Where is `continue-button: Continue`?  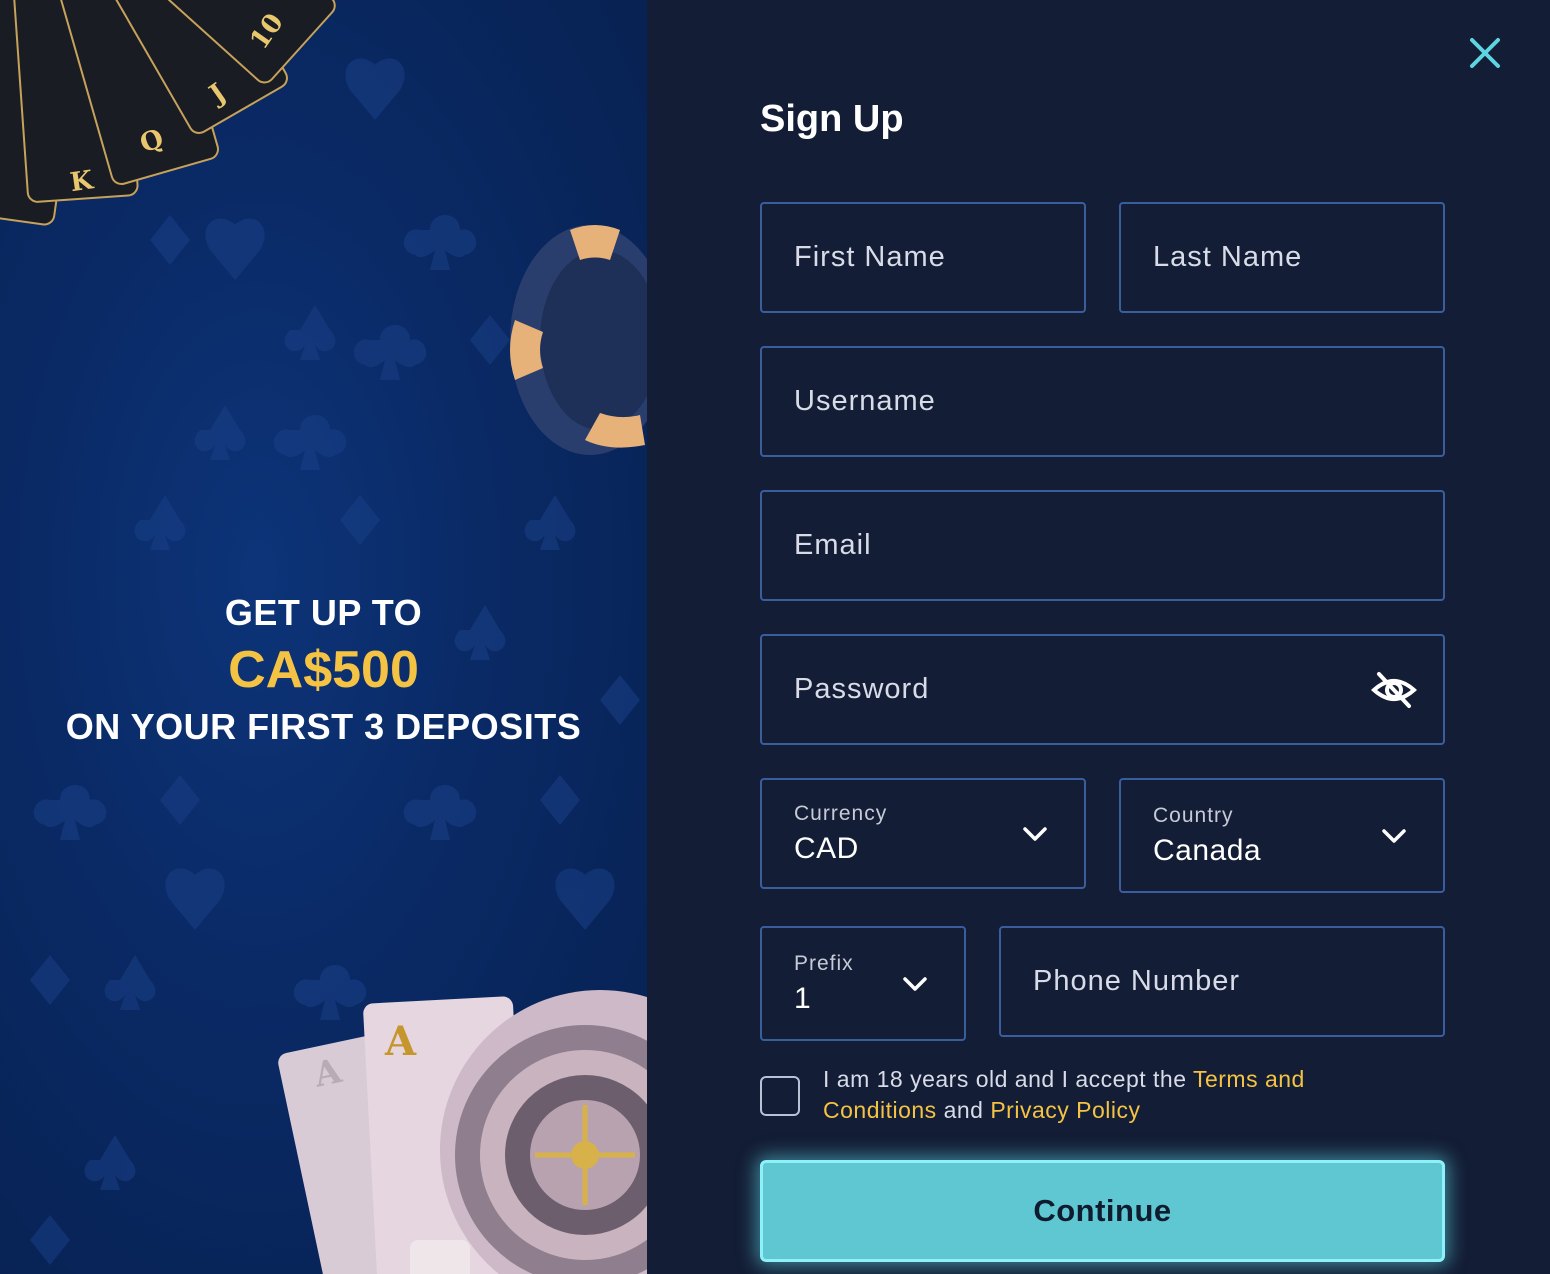
continue-button: Continue is located at coordinates (1102, 1211).